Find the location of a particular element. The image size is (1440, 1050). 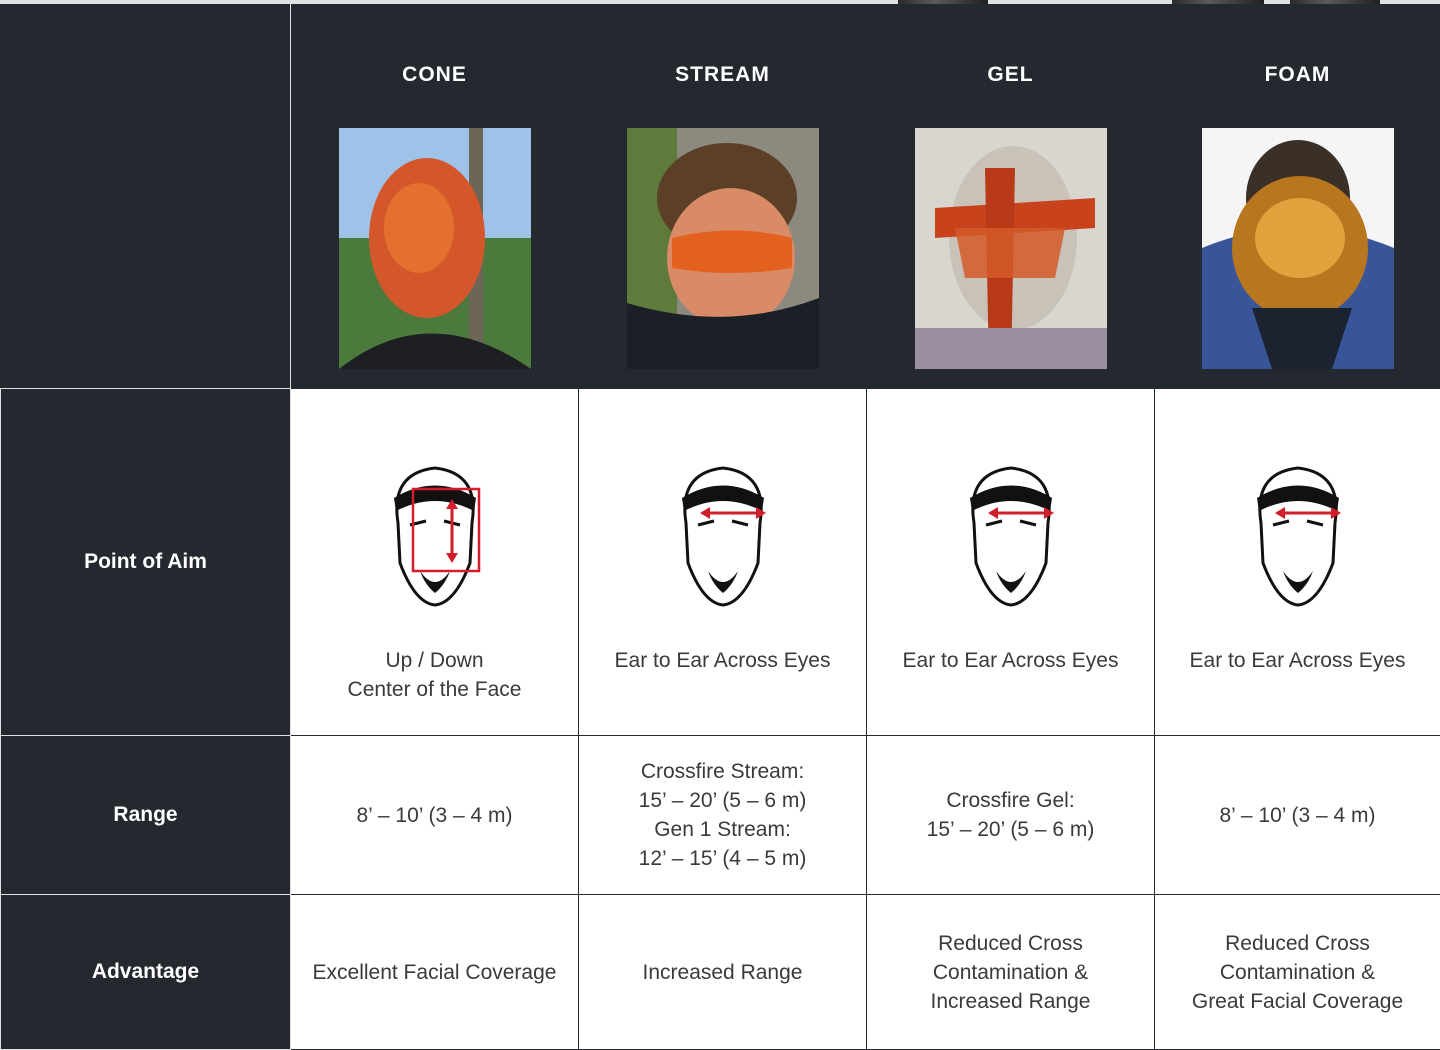

aim-cell-stream: Ear to Ear Across Eyes is located at coordinates (723, 562).